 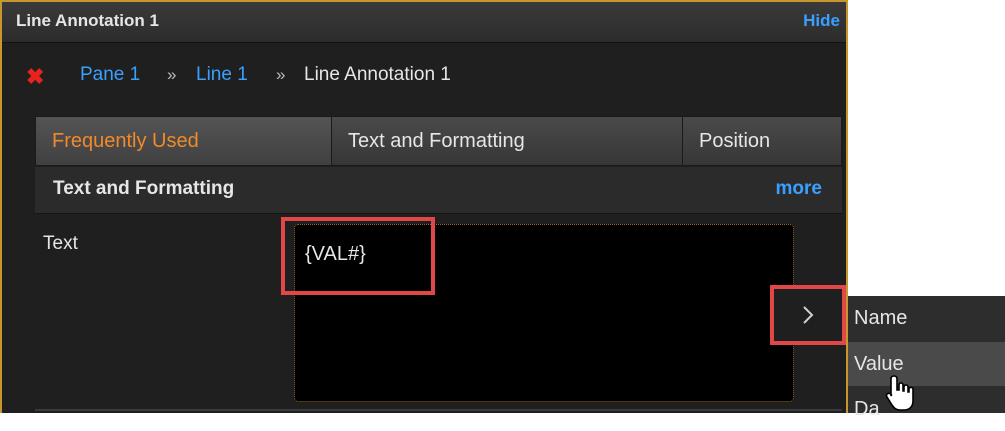 What do you see at coordinates (821, 21) in the screenshot?
I see `hide-link: Hide` at bounding box center [821, 21].